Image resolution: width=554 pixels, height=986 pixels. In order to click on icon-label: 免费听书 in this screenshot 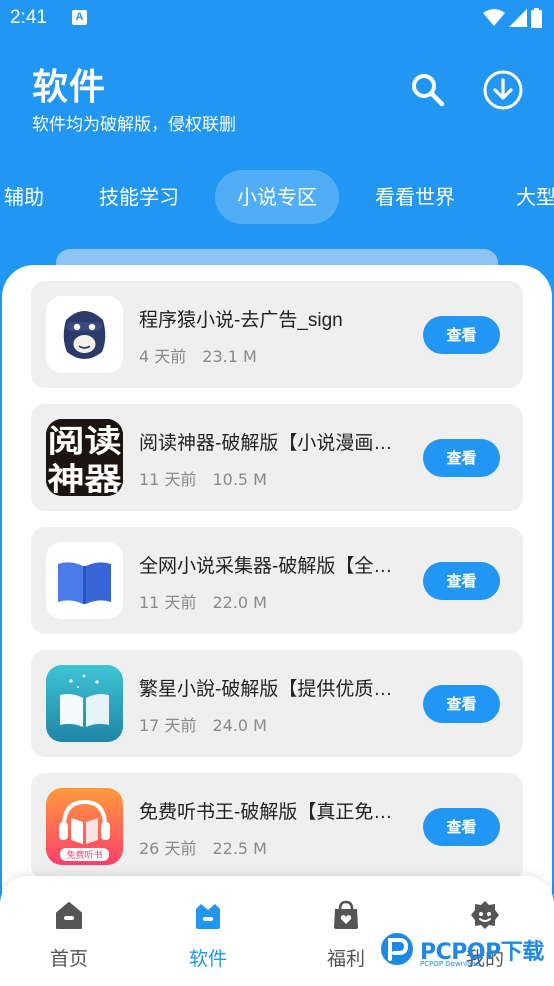, I will do `click(84, 855)`.